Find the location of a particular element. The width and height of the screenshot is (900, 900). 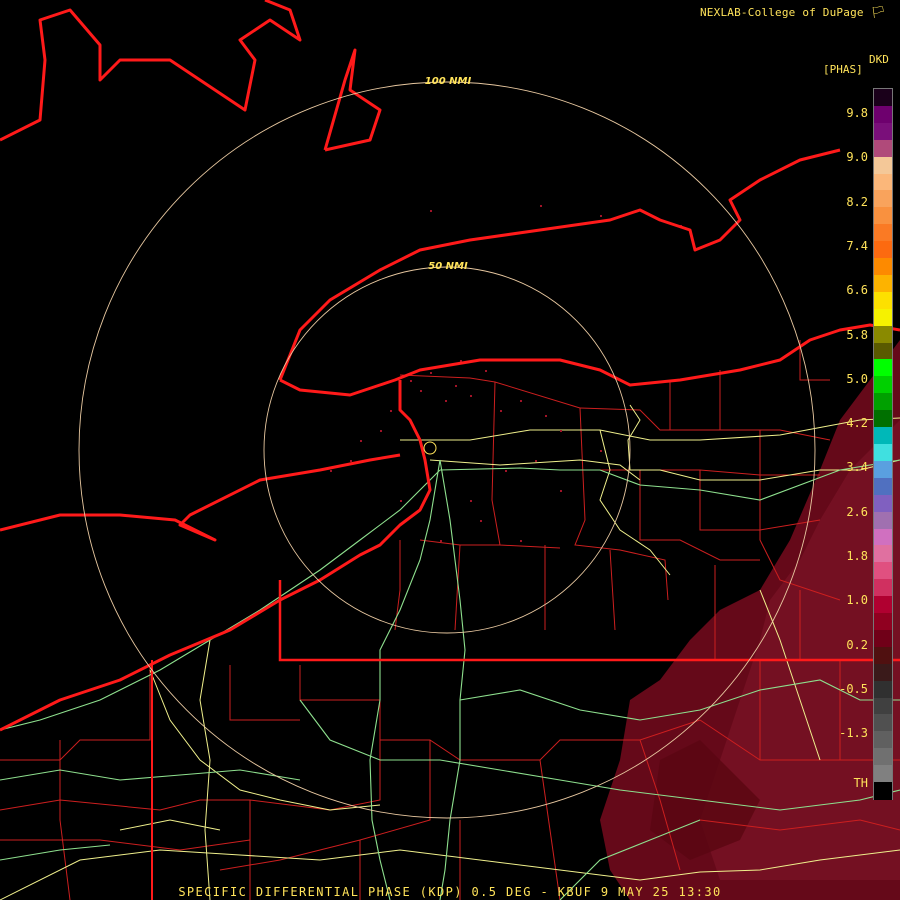

legend-tick-label: 5.0 is located at coordinates (857, 378).